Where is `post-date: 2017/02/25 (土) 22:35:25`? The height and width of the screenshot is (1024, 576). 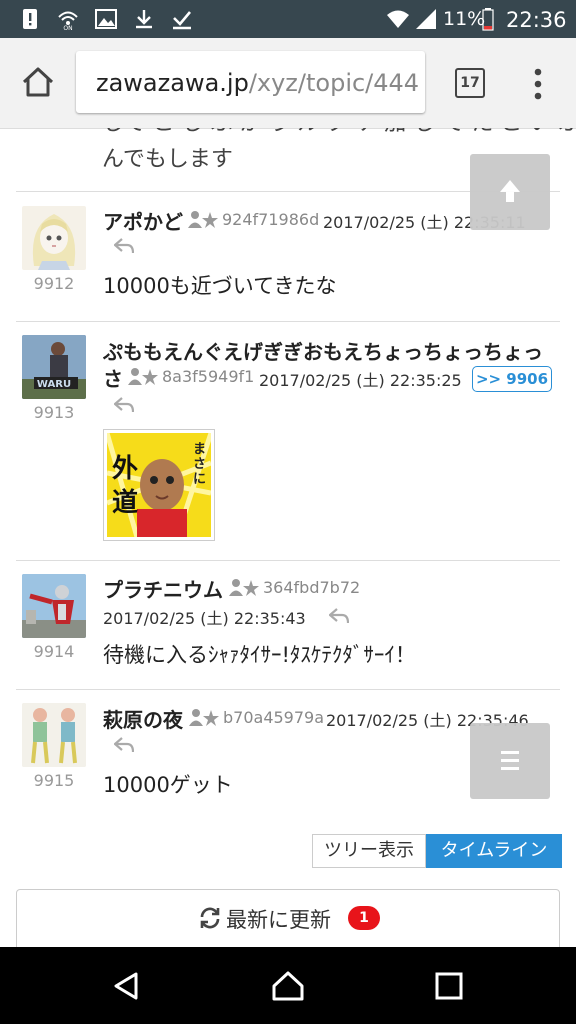 post-date: 2017/02/25 (土) 22:35:25 is located at coordinates (360, 380).